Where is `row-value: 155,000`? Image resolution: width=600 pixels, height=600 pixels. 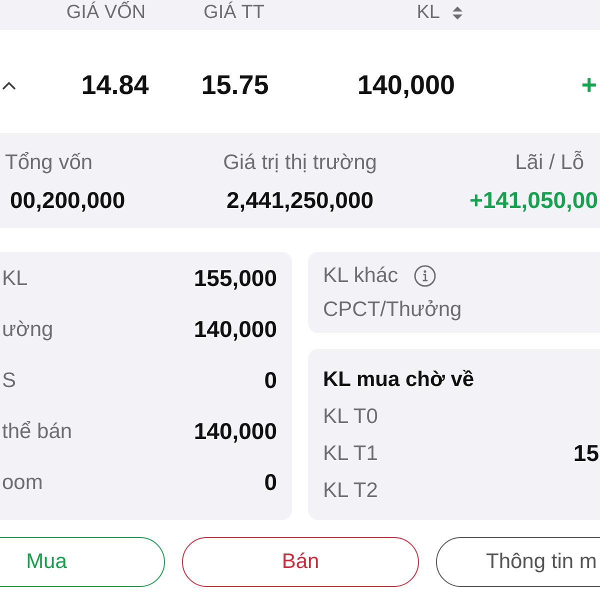 row-value: 155,000 is located at coordinates (235, 279).